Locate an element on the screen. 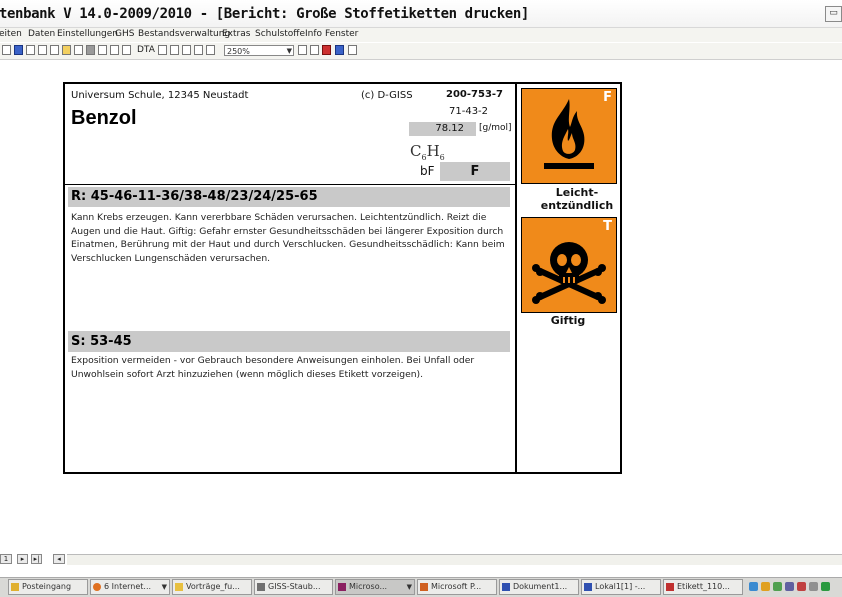 The height and width of the screenshot is (597, 842). menu-item-einstellungen: Einstellungen is located at coordinates (87, 34).